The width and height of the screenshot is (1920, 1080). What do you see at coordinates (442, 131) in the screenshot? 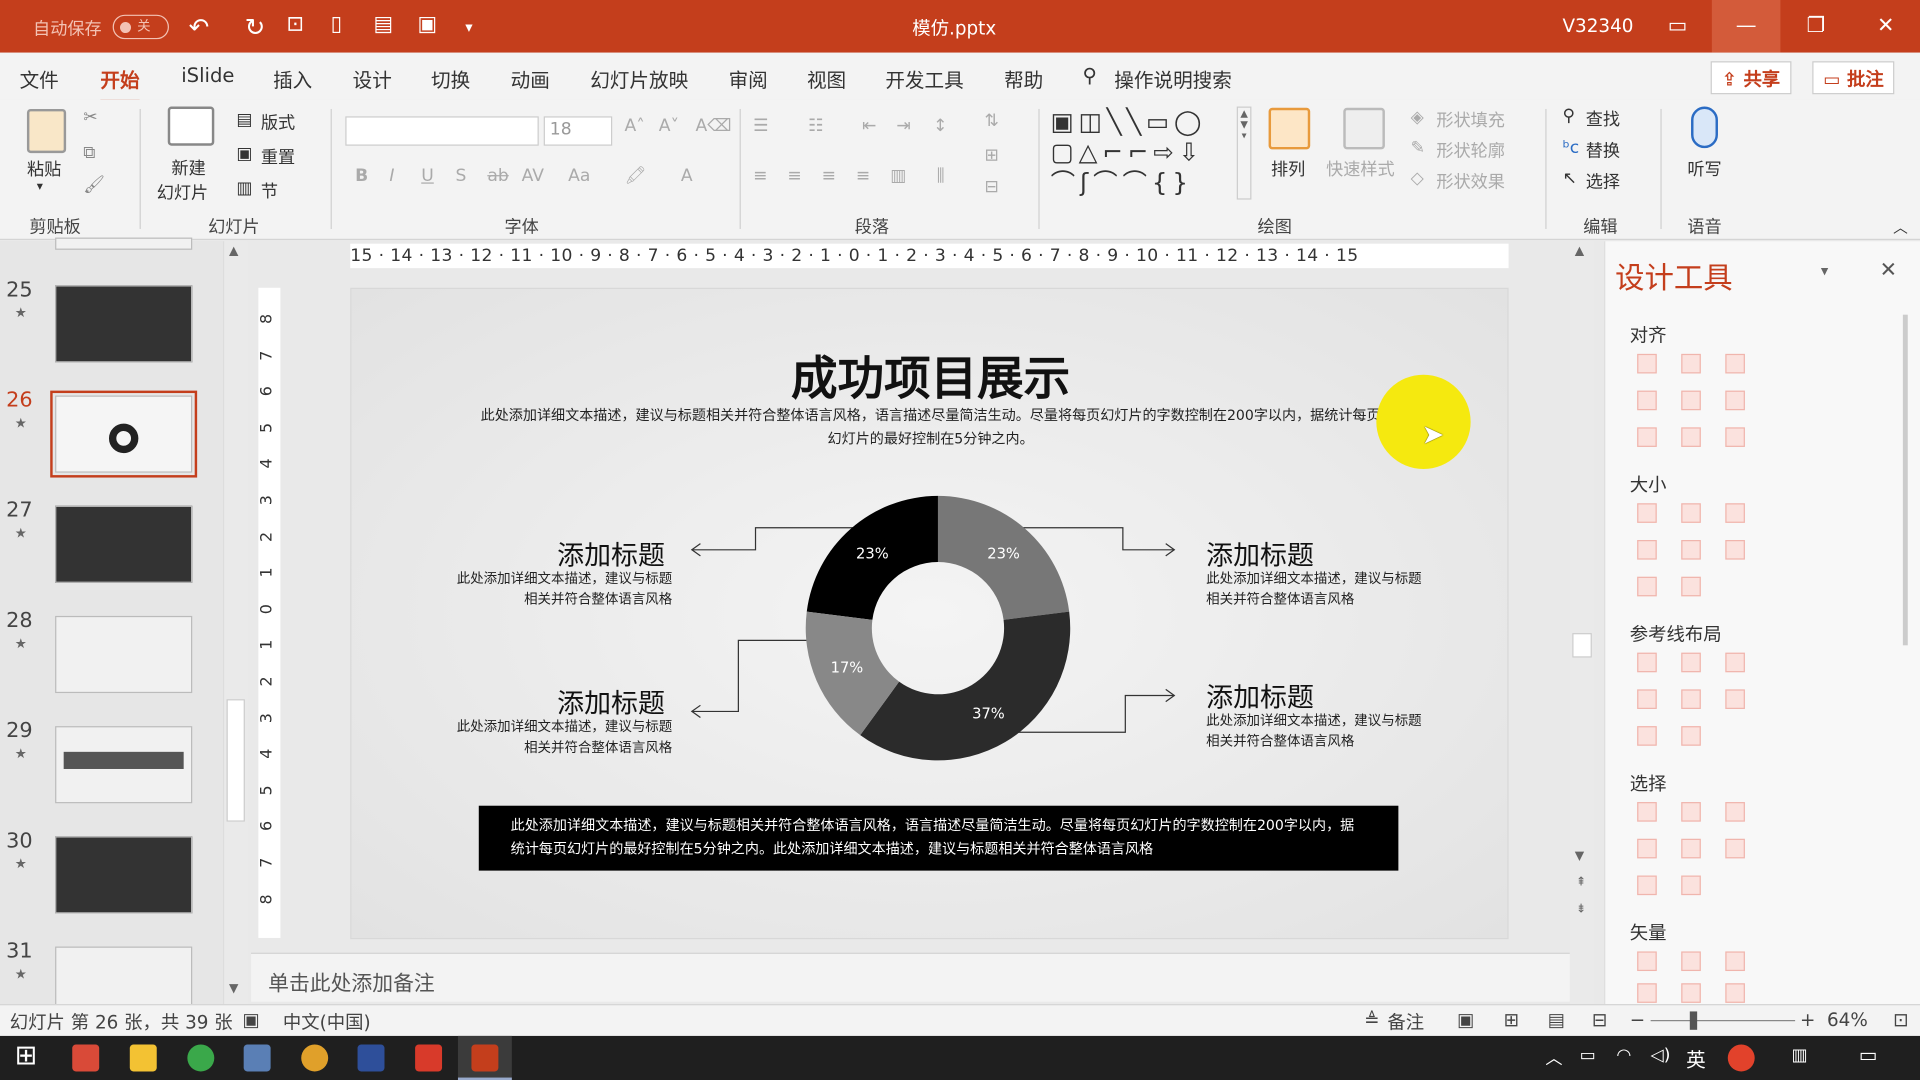
I see `font-name-input` at bounding box center [442, 131].